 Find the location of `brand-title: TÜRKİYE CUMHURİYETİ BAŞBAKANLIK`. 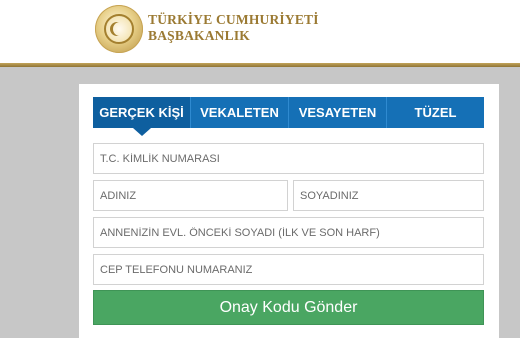

brand-title: TÜRKİYE CUMHURİYETİ BAŞBAKANLIK is located at coordinates (233, 28).